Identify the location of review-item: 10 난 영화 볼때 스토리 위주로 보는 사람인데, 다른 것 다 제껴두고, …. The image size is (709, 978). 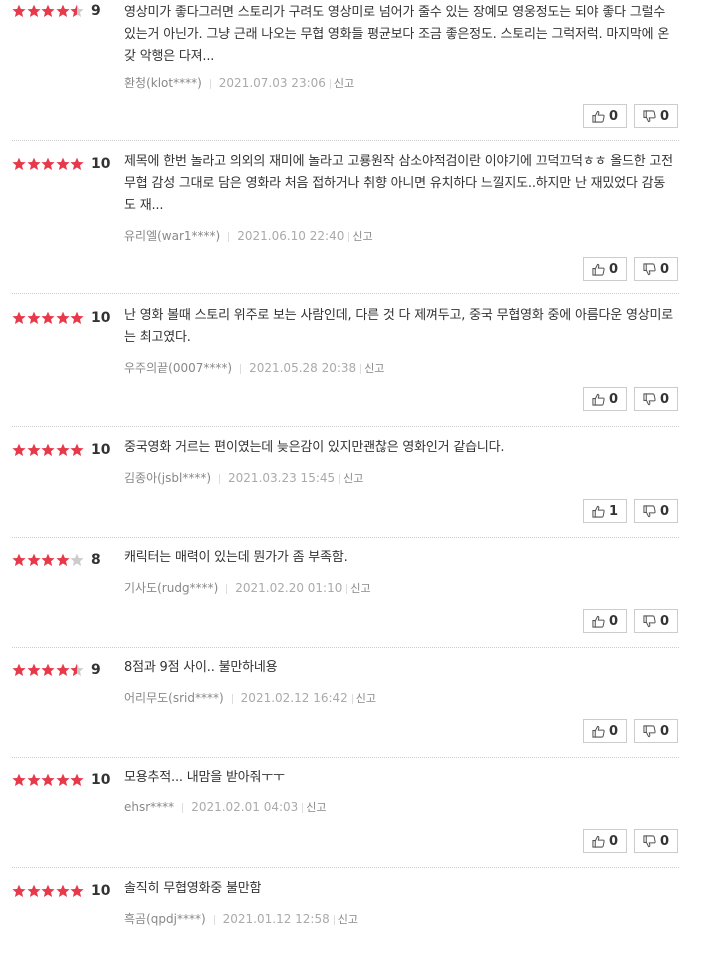
(345, 367).